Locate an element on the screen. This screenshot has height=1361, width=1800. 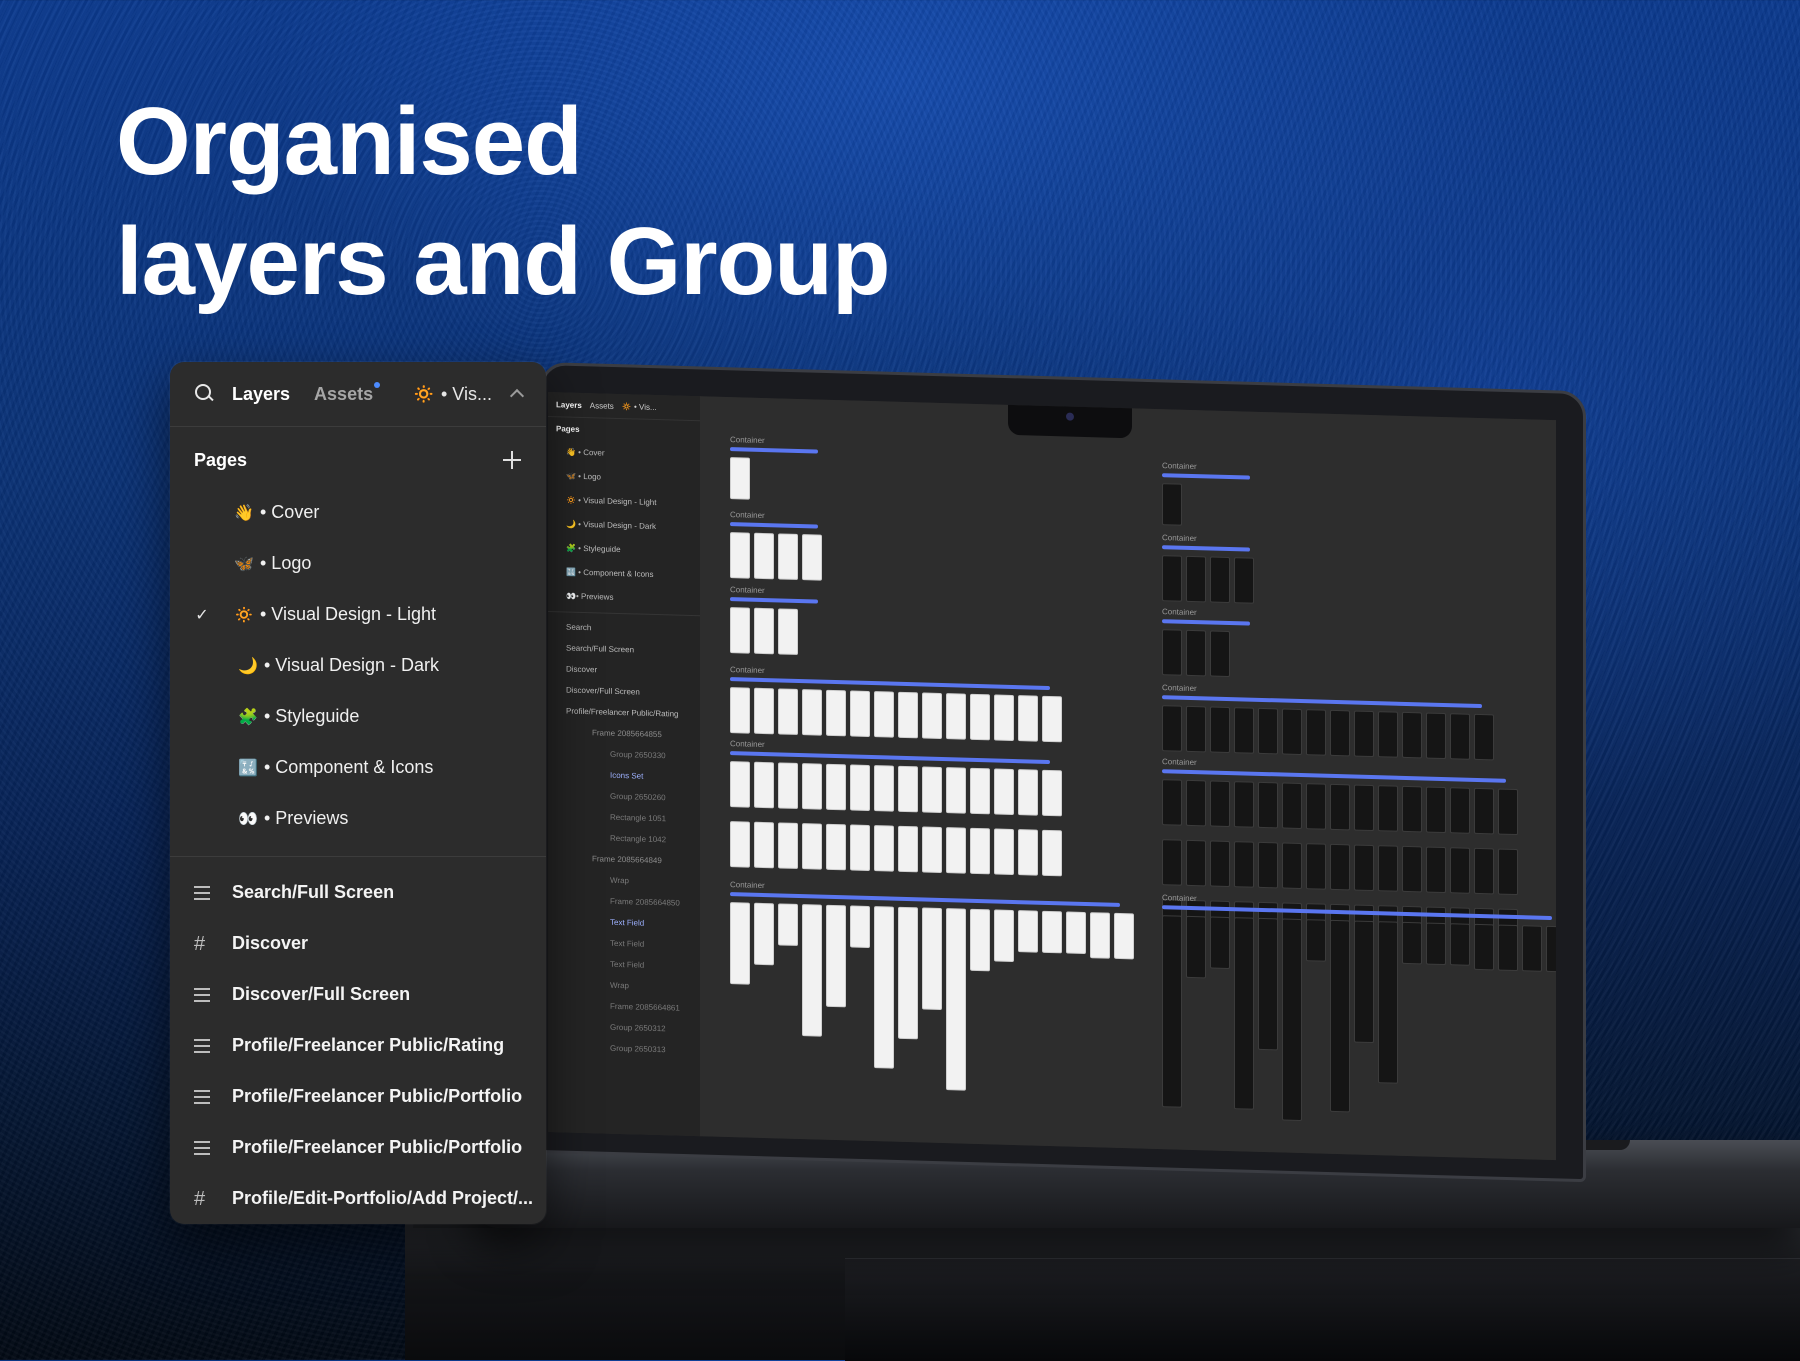
page-item: 🧩 • Styleguide is located at coordinates (358, 716).